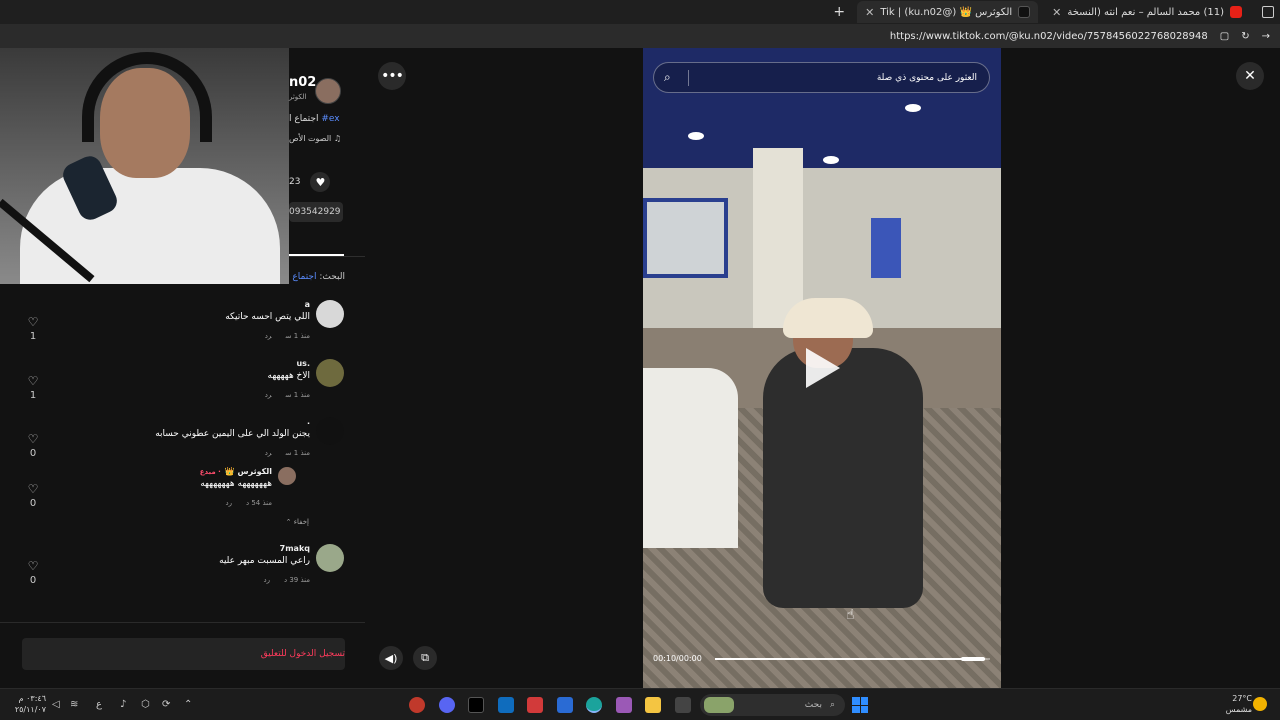  What do you see at coordinates (1242, 698) in the screenshot?
I see `weather-temp: 27°C` at bounding box center [1242, 698].